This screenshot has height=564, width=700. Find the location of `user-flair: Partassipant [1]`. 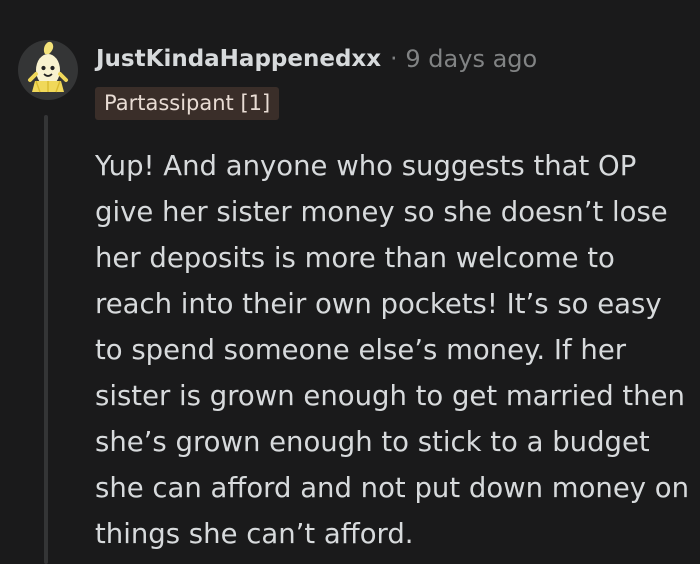

user-flair: Partassipant [1] is located at coordinates (187, 103).